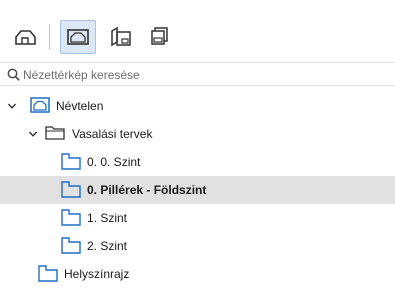 Image resolution: width=395 pixels, height=288 pixels. I want to click on view-map-button, so click(78, 37).